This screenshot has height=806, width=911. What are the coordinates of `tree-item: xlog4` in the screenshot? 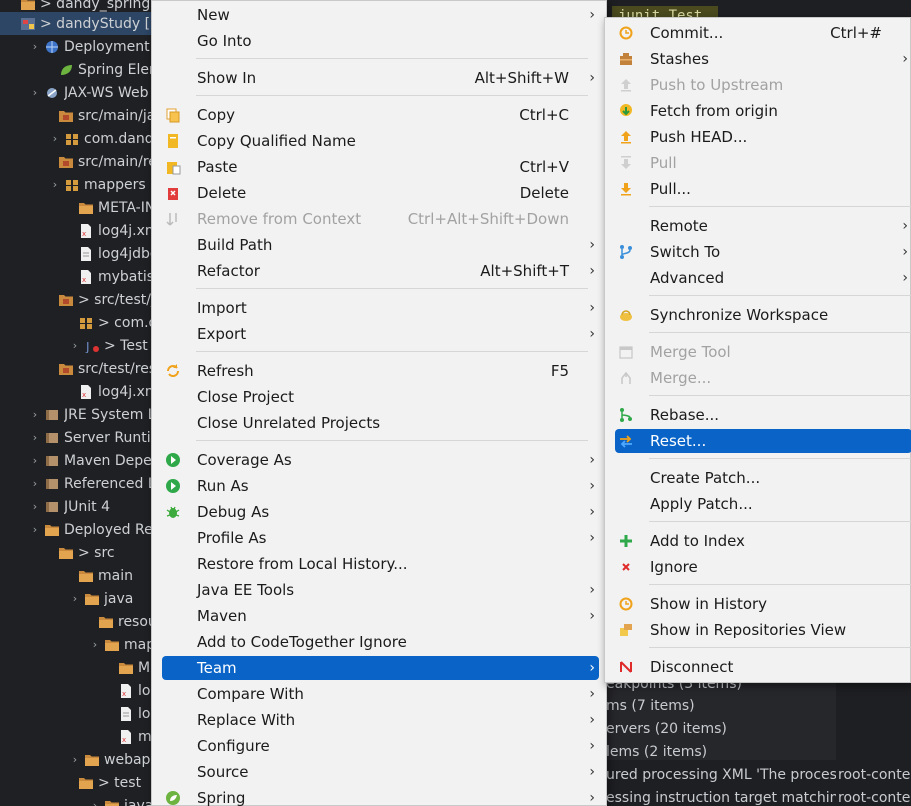 It's located at (80, 690).